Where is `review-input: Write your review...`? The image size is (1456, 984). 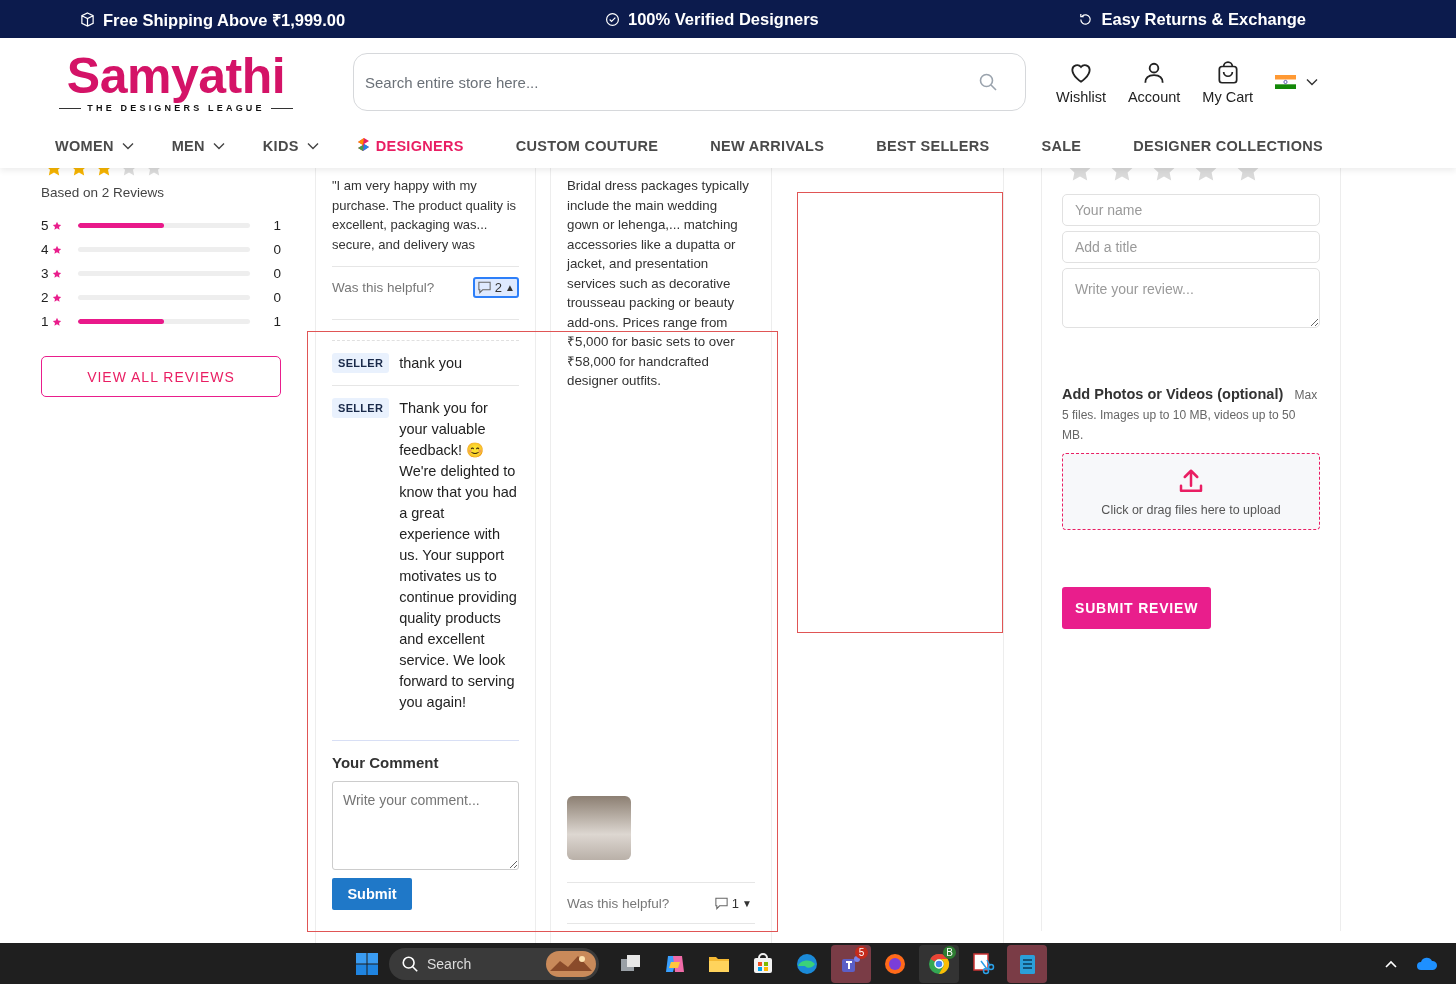
review-input: Write your review... is located at coordinates (1191, 298).